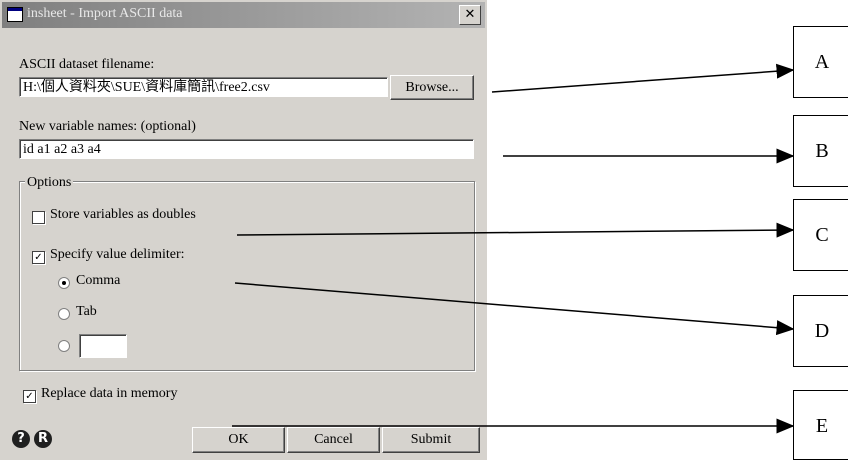 This screenshot has height=461, width=848. Describe the element at coordinates (820, 151) in the screenshot. I see `annotation-b: B` at that location.